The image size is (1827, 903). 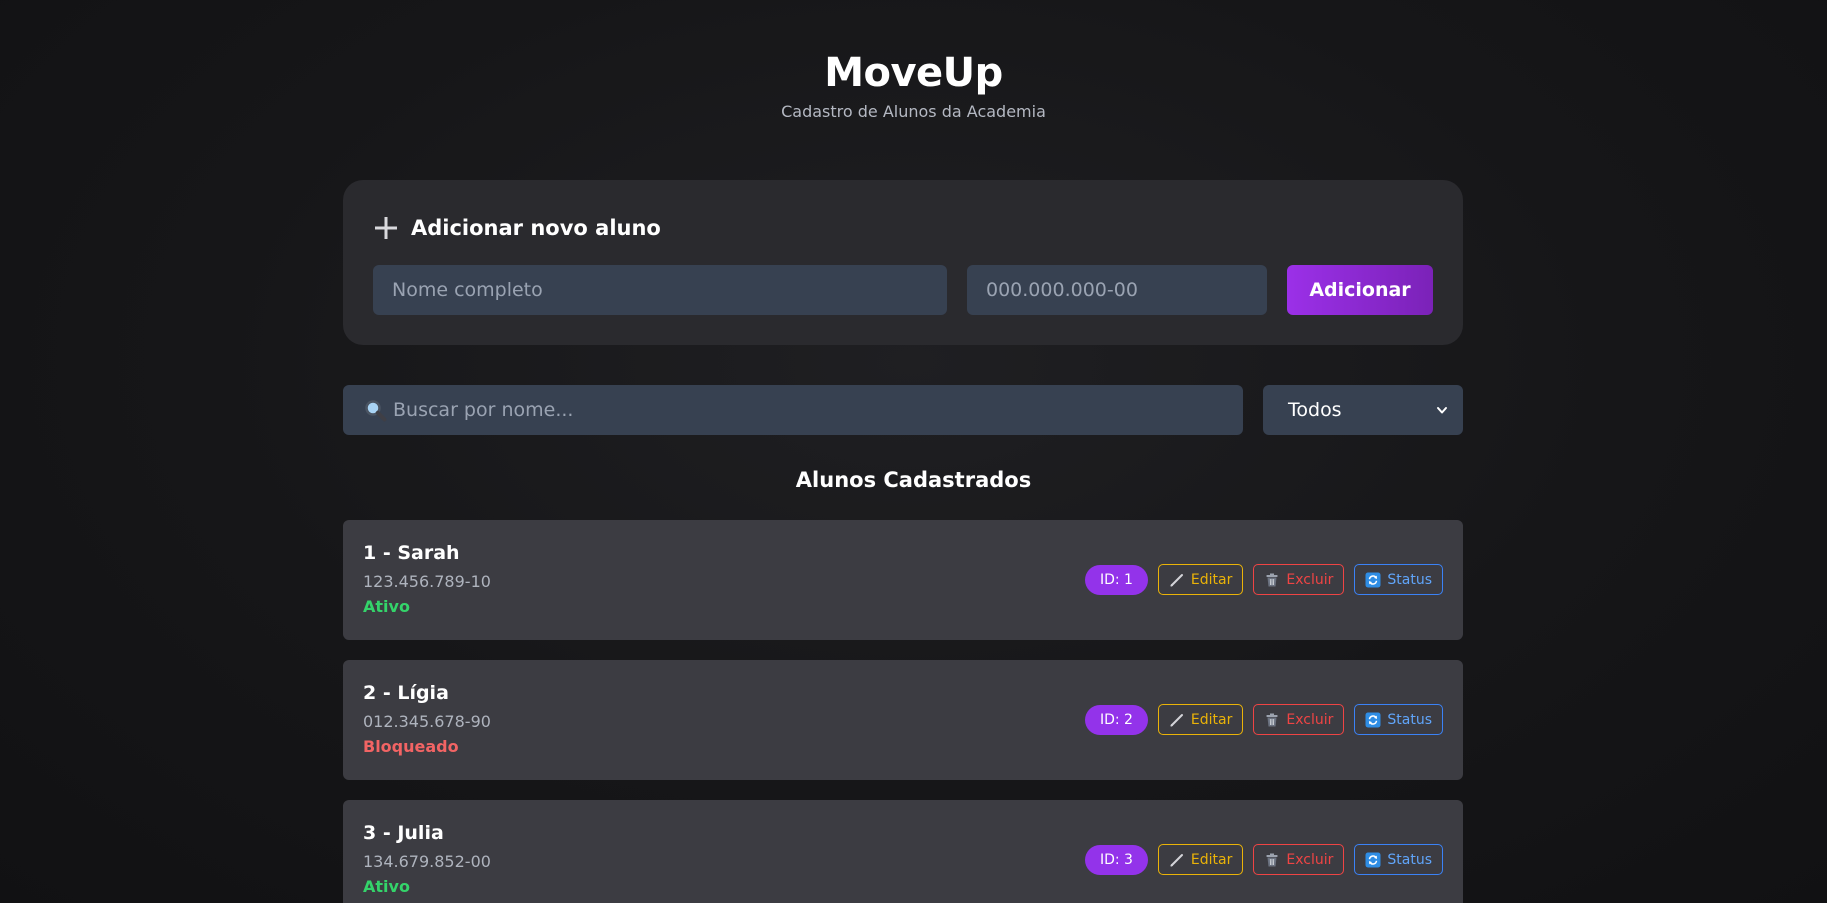 I want to click on search-icon, so click(x=376, y=411).